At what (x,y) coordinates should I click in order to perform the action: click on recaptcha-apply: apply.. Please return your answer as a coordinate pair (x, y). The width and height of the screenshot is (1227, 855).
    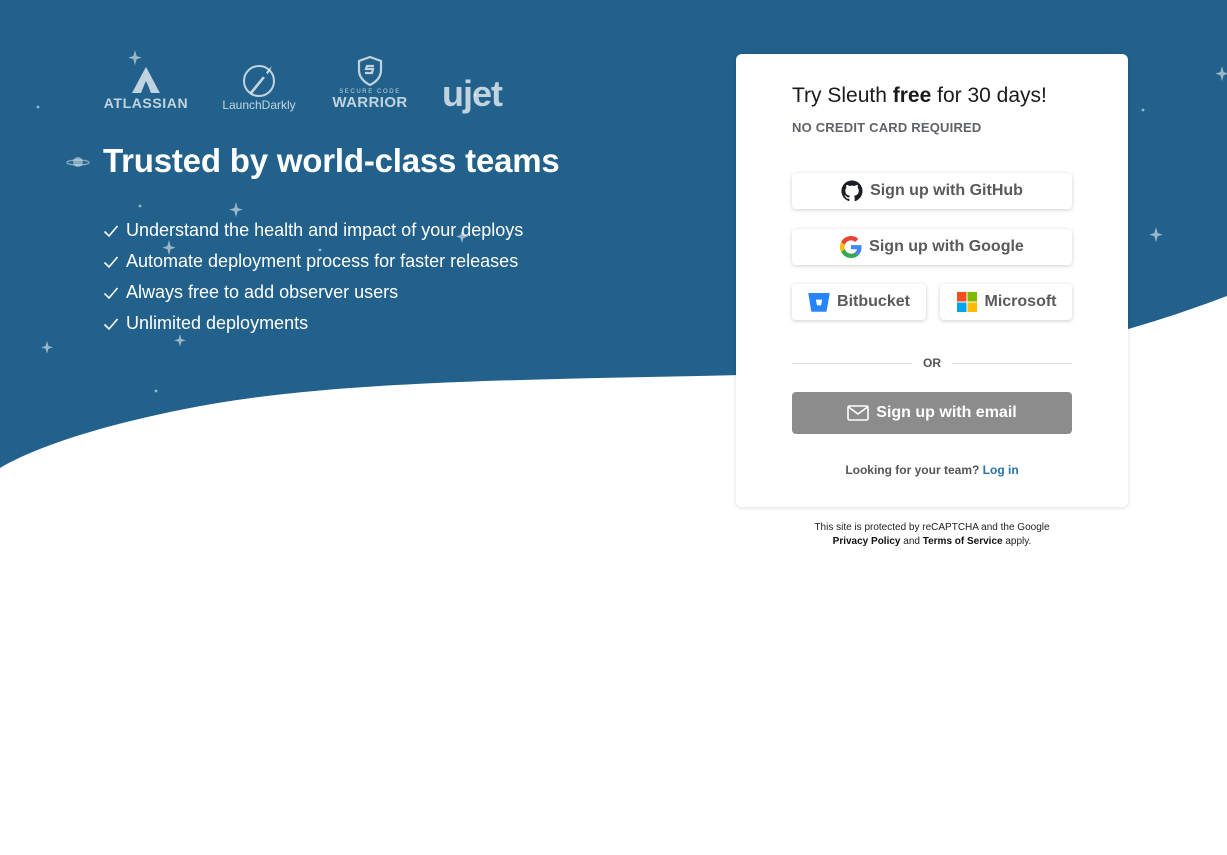
    Looking at the image, I should click on (1018, 541).